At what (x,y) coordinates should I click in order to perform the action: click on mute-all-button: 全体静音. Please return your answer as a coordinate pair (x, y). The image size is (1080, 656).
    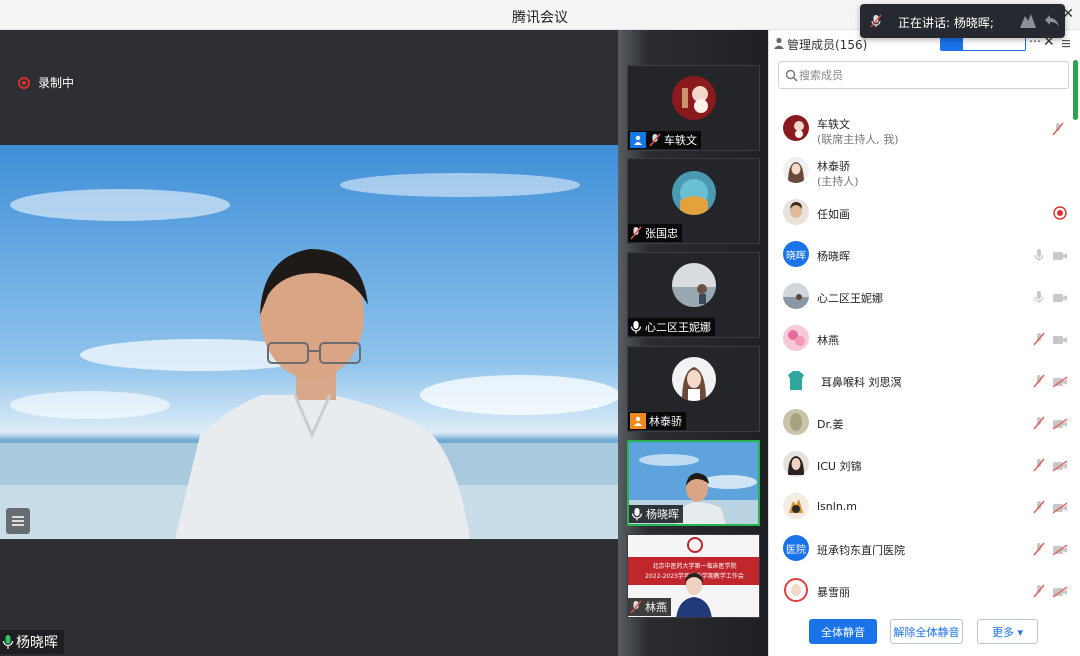
    Looking at the image, I should click on (843, 631).